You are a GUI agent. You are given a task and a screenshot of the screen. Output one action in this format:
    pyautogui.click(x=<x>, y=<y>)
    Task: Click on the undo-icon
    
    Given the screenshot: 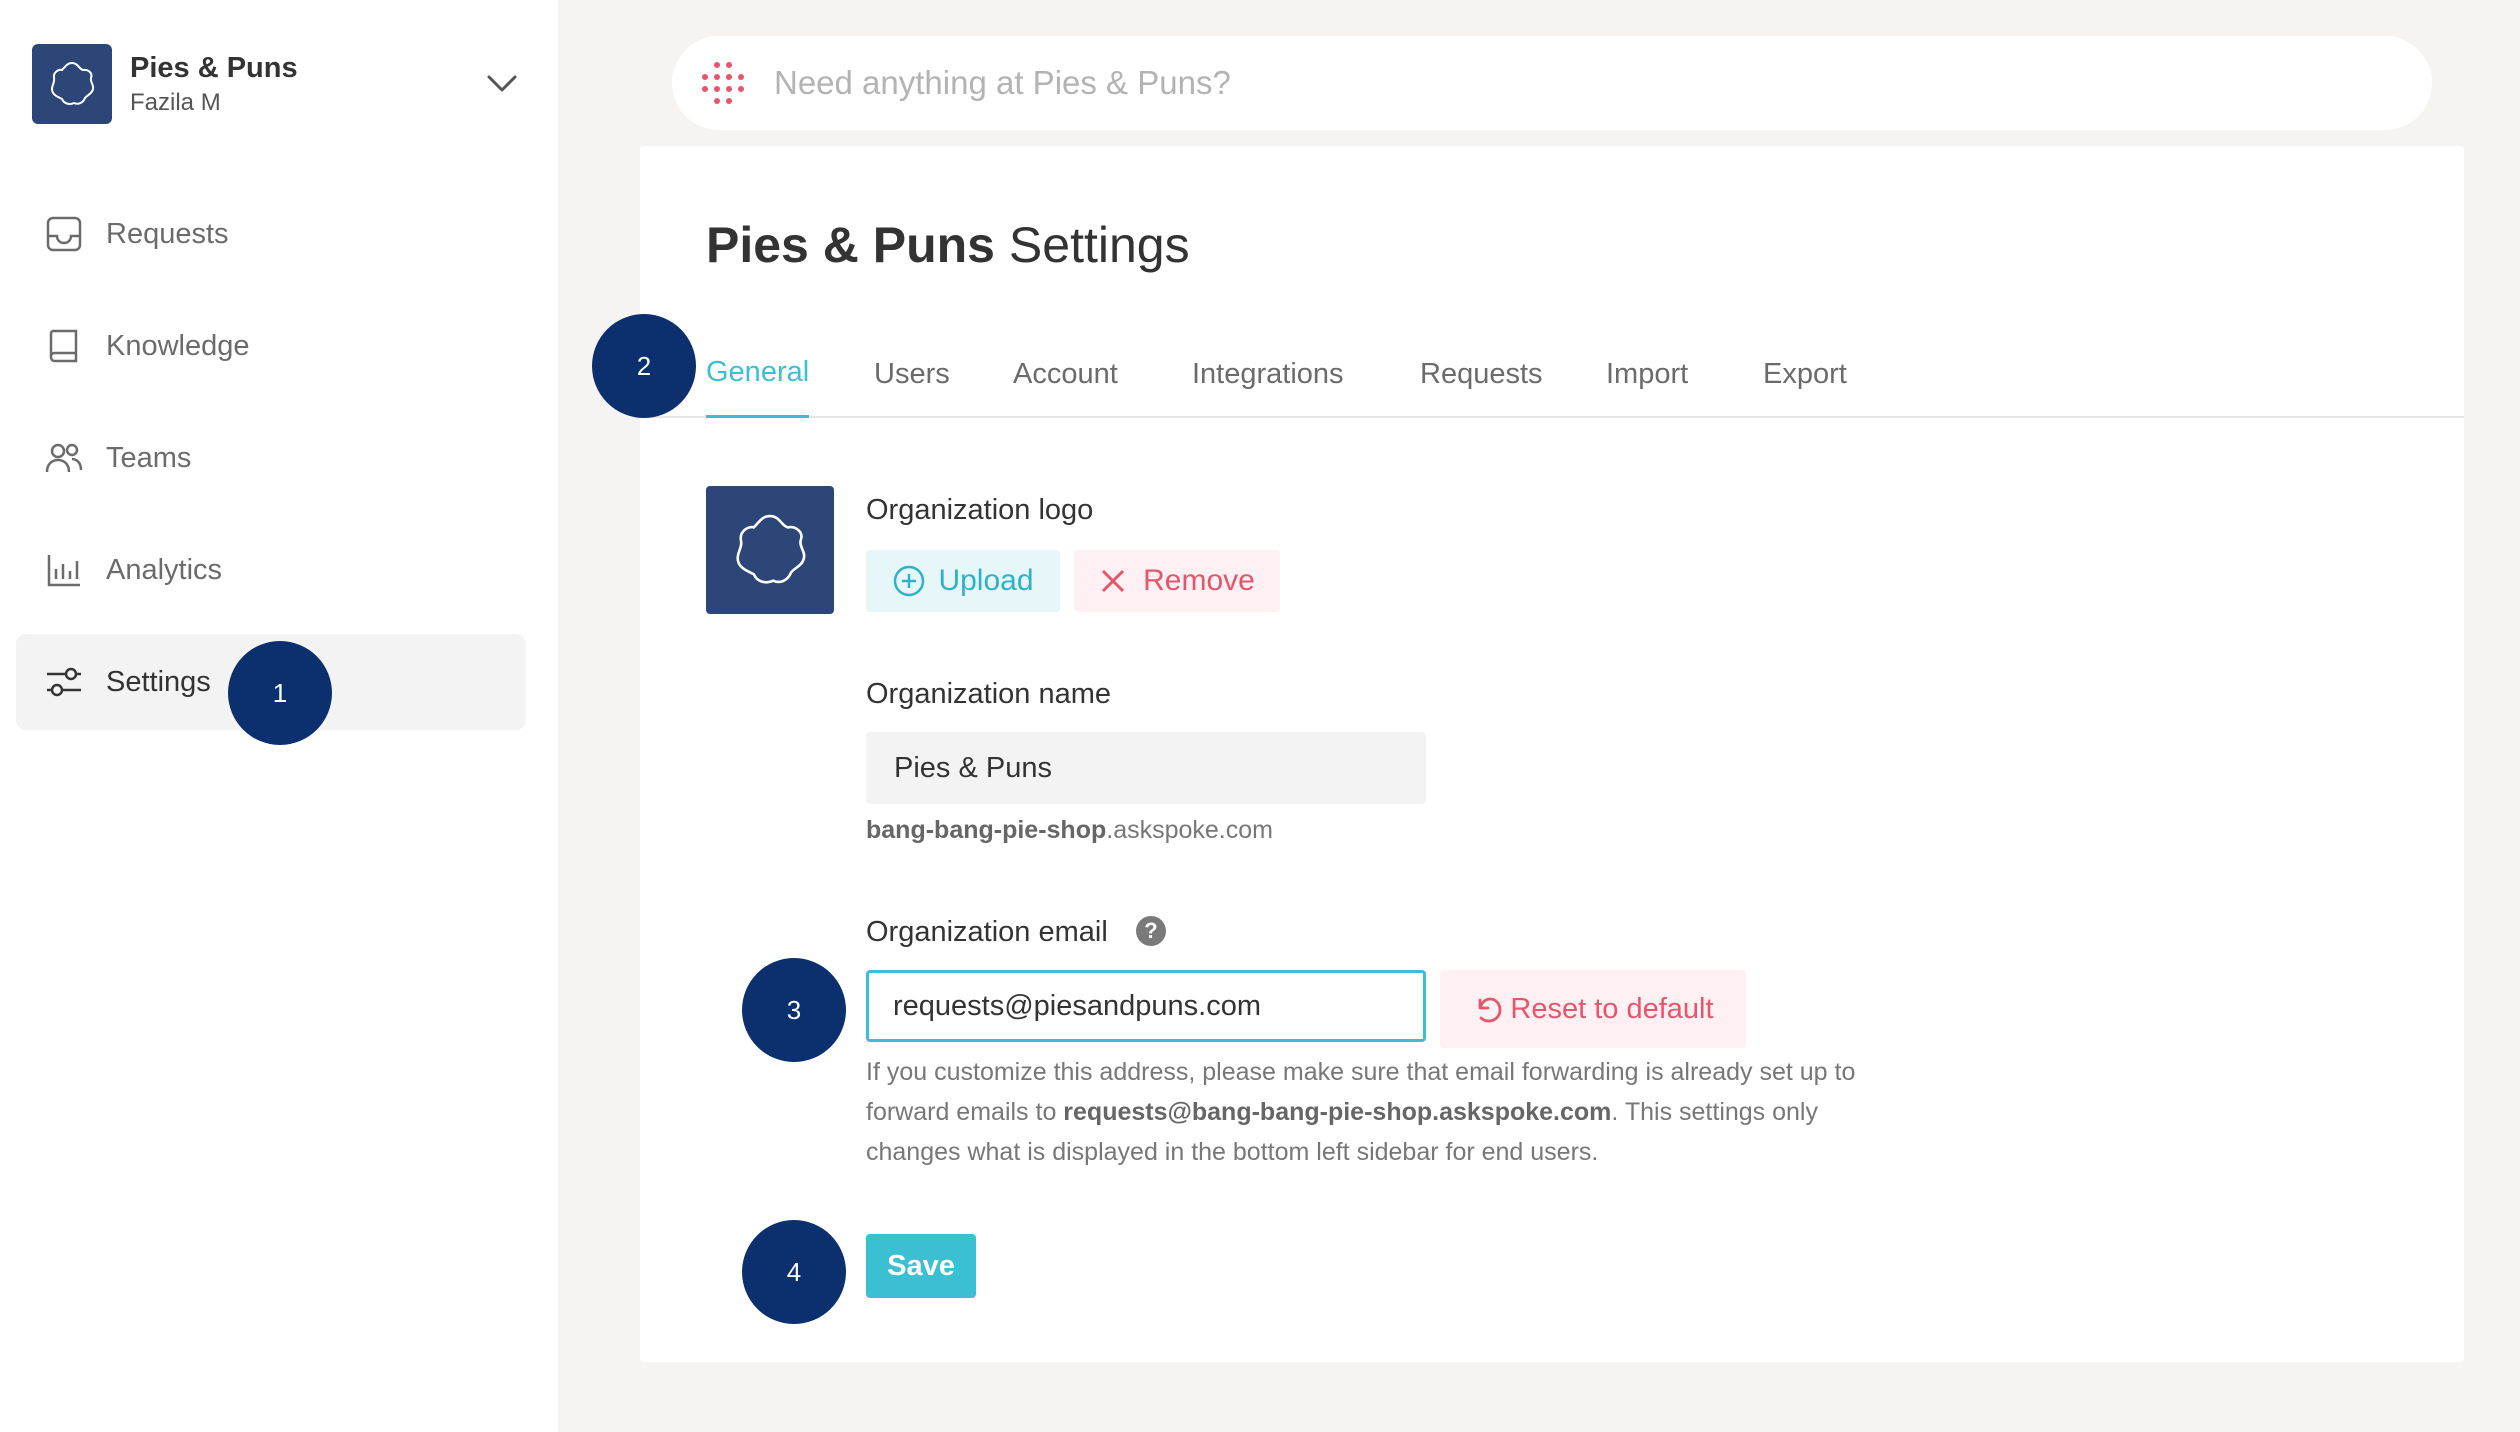 What is the action you would take?
    pyautogui.click(x=1490, y=1010)
    